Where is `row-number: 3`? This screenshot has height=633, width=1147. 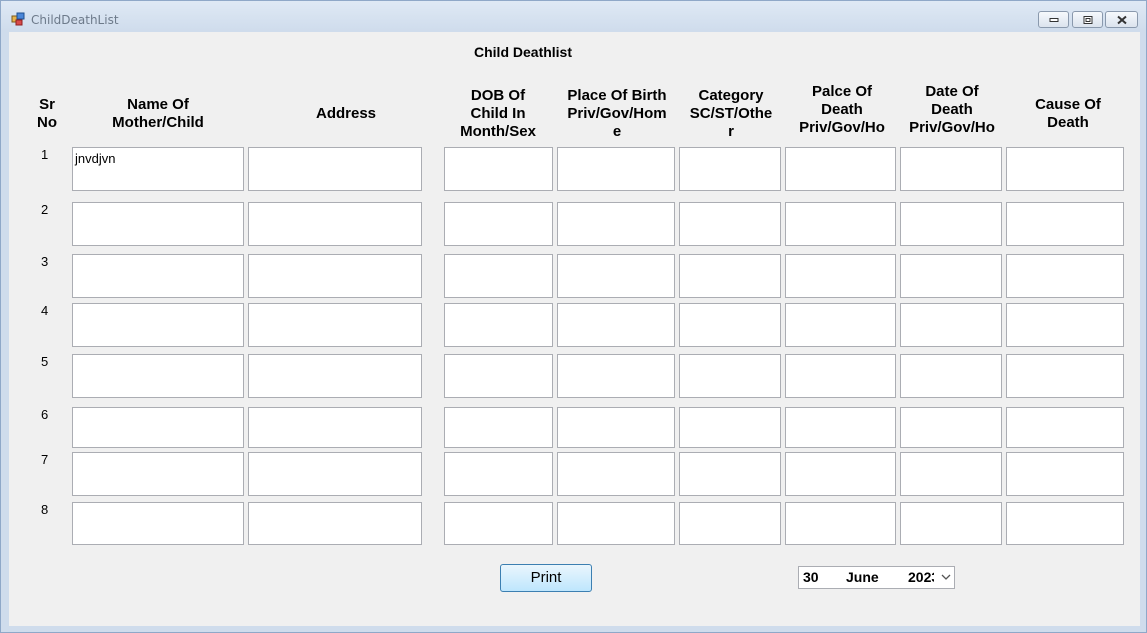
row-number: 3 is located at coordinates (45, 261).